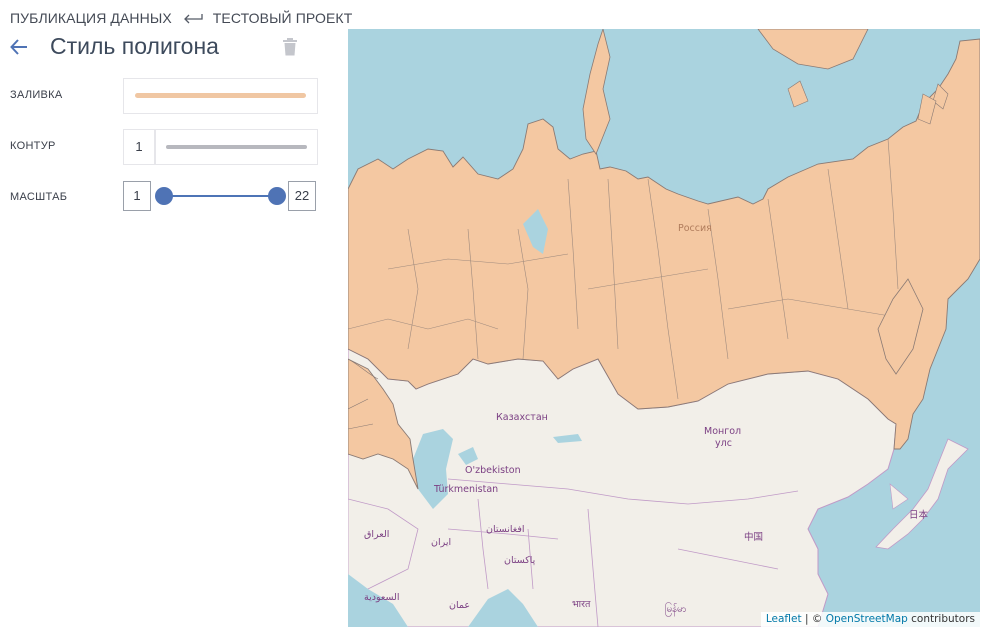 The width and height of the screenshot is (987, 633). What do you see at coordinates (290, 47) in the screenshot?
I see `trash-icon` at bounding box center [290, 47].